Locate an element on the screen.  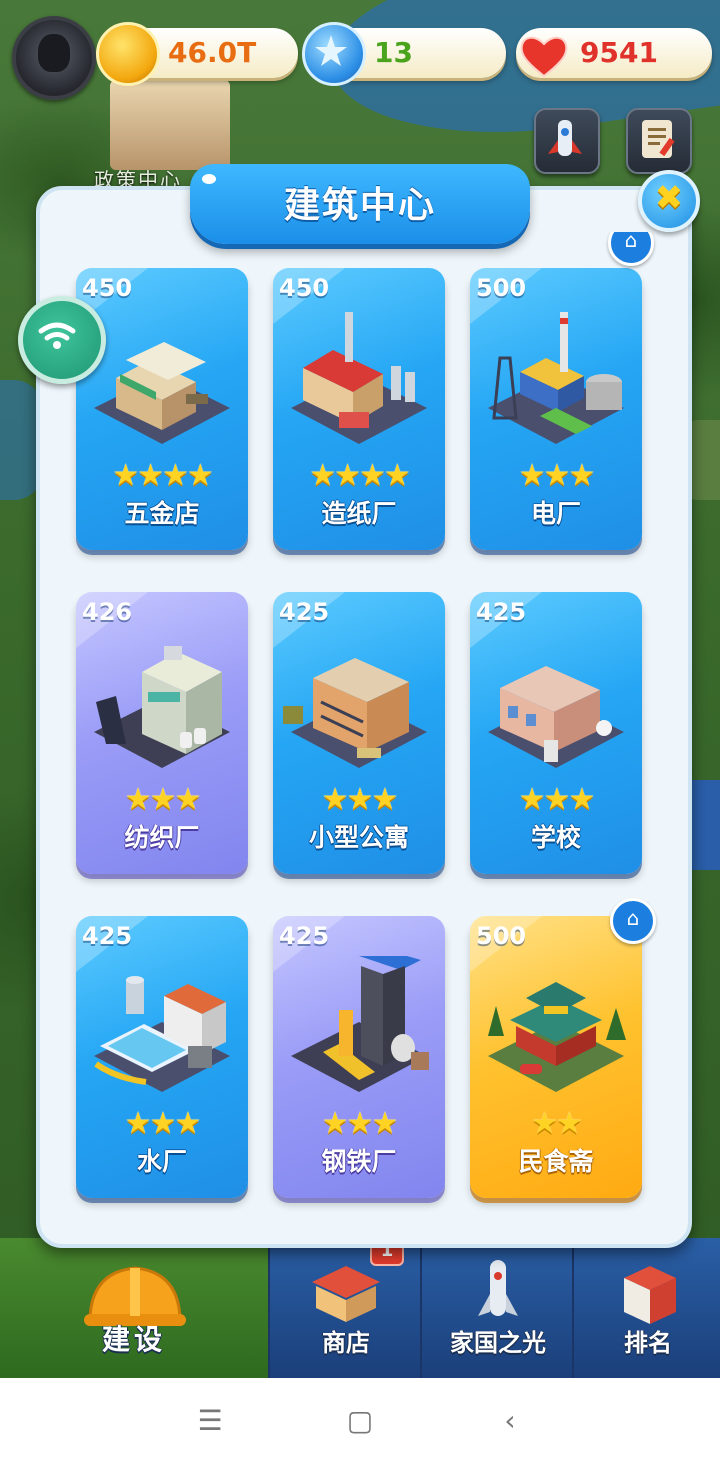
player-avatar is located at coordinates (54, 58).